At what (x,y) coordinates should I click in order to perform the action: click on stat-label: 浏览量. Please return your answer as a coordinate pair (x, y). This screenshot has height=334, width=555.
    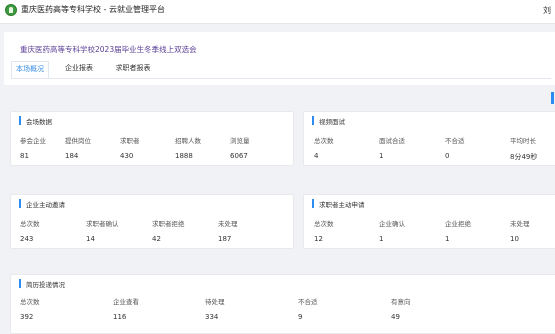
    Looking at the image, I should click on (240, 141).